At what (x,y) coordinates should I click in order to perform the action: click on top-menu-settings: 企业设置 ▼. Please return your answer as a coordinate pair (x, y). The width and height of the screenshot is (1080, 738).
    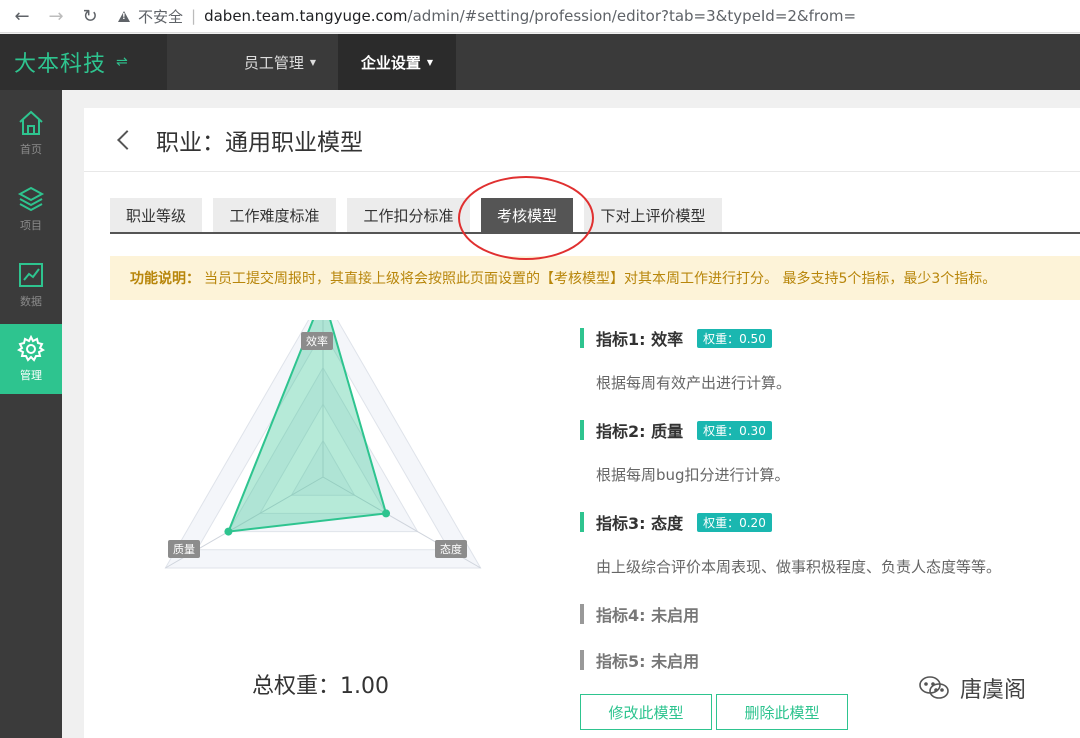
    Looking at the image, I should click on (397, 62).